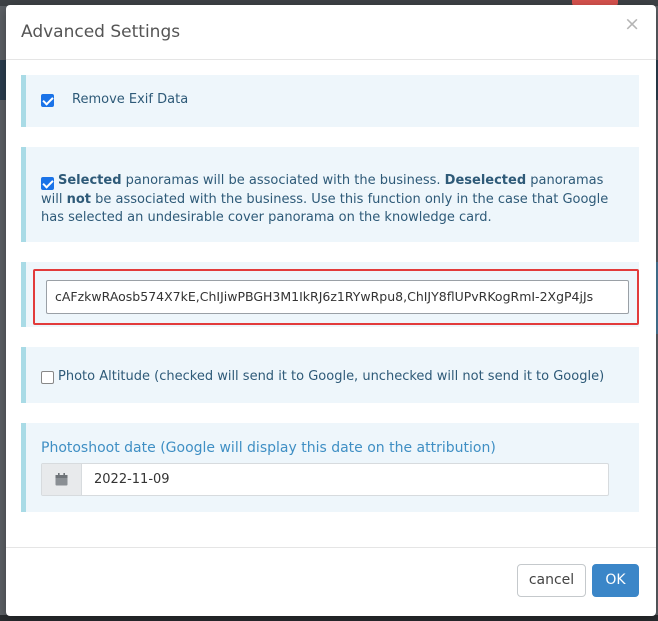  I want to click on photo-altitude-checkbox, so click(47, 377).